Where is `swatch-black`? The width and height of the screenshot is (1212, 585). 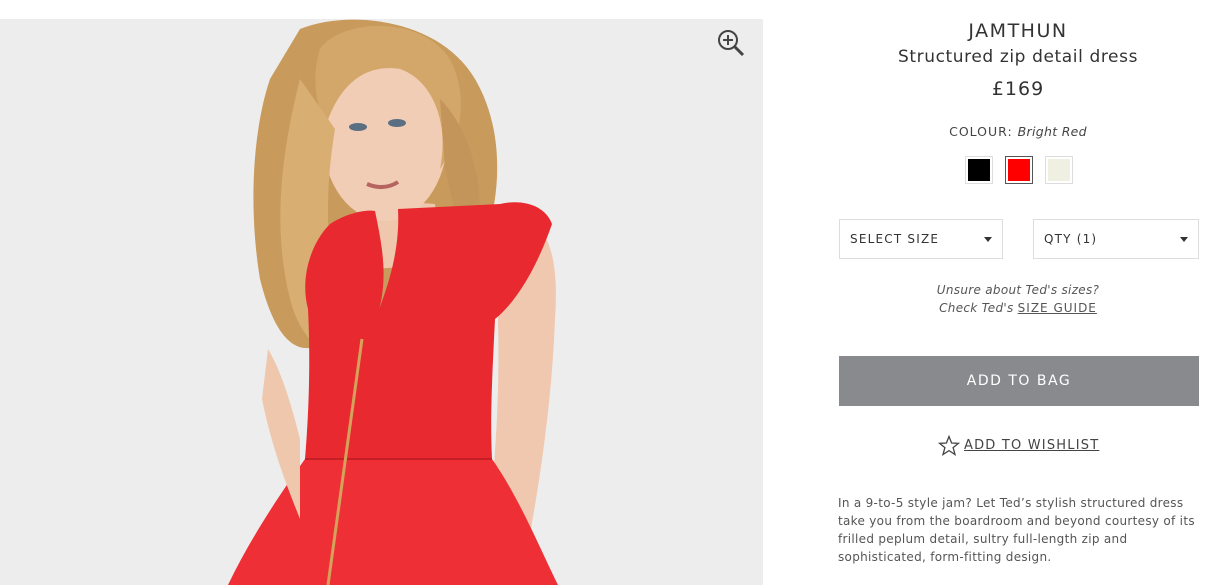 swatch-black is located at coordinates (979, 170).